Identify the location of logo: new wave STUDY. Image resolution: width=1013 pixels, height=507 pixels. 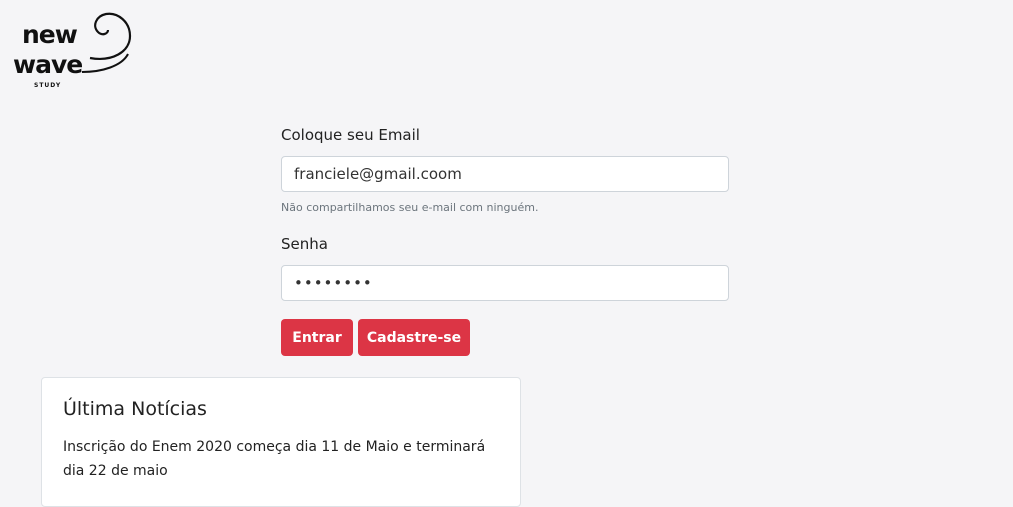
(74, 51).